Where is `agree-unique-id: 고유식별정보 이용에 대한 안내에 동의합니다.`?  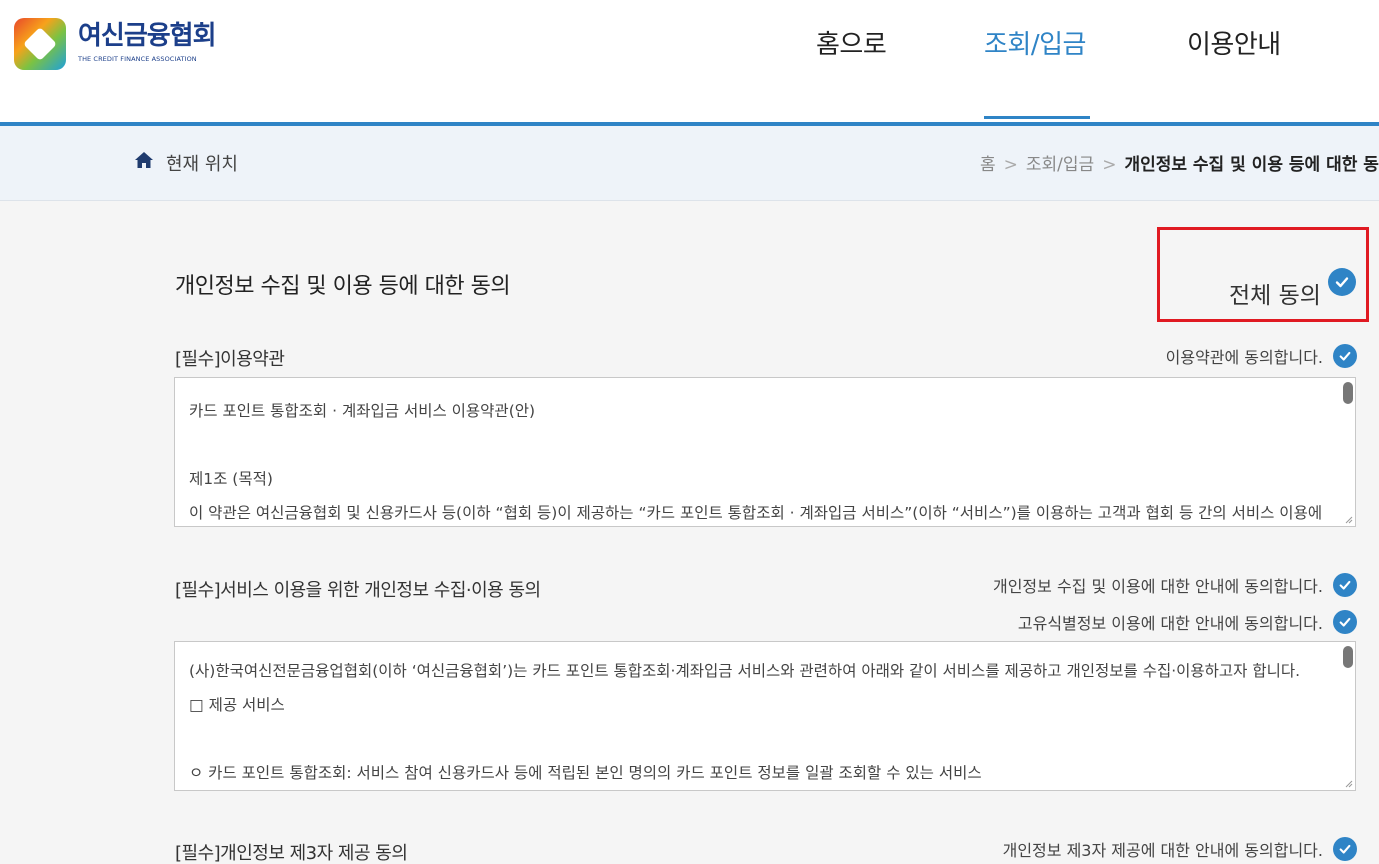 agree-unique-id: 고유식별정보 이용에 대한 안내에 동의합니다. is located at coordinates (1187, 622).